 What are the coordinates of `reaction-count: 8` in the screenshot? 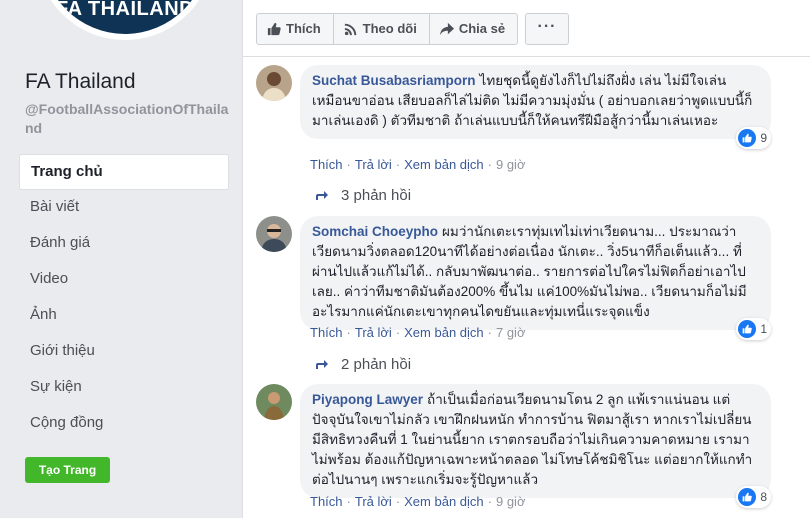 It's located at (753, 497).